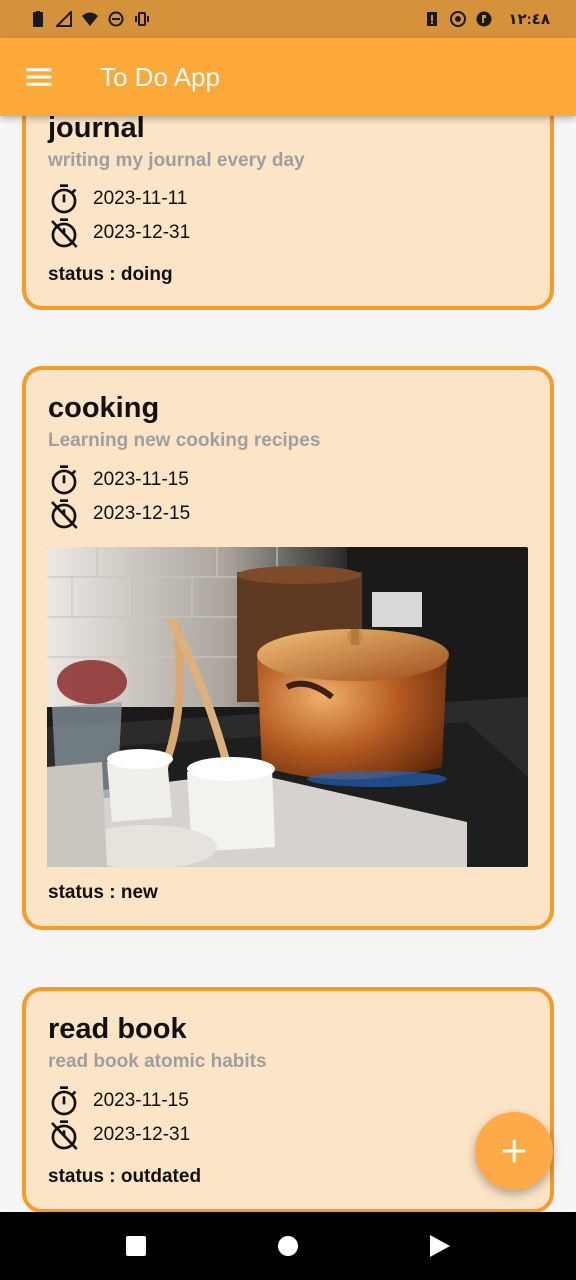  I want to click on task-status: status : new, so click(103, 892).